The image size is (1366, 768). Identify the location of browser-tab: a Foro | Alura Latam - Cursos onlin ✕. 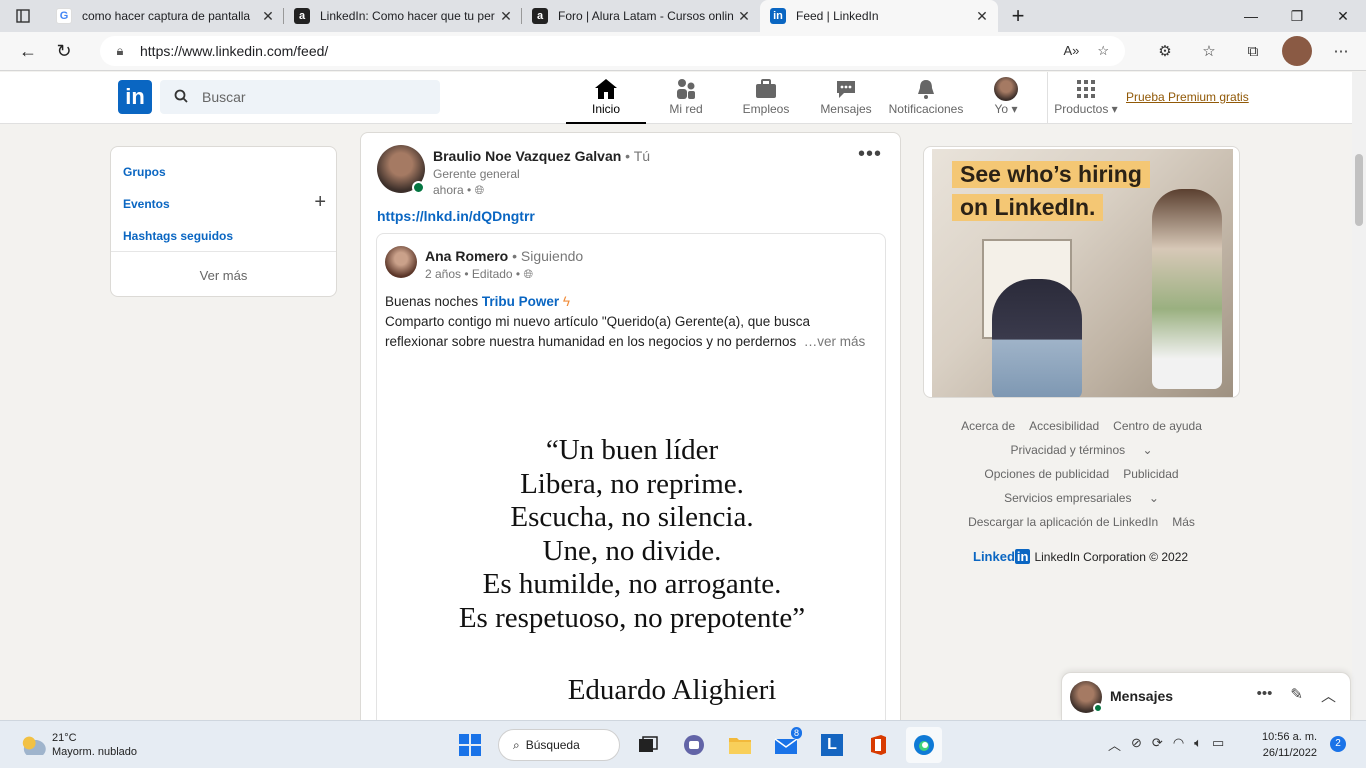
(641, 16).